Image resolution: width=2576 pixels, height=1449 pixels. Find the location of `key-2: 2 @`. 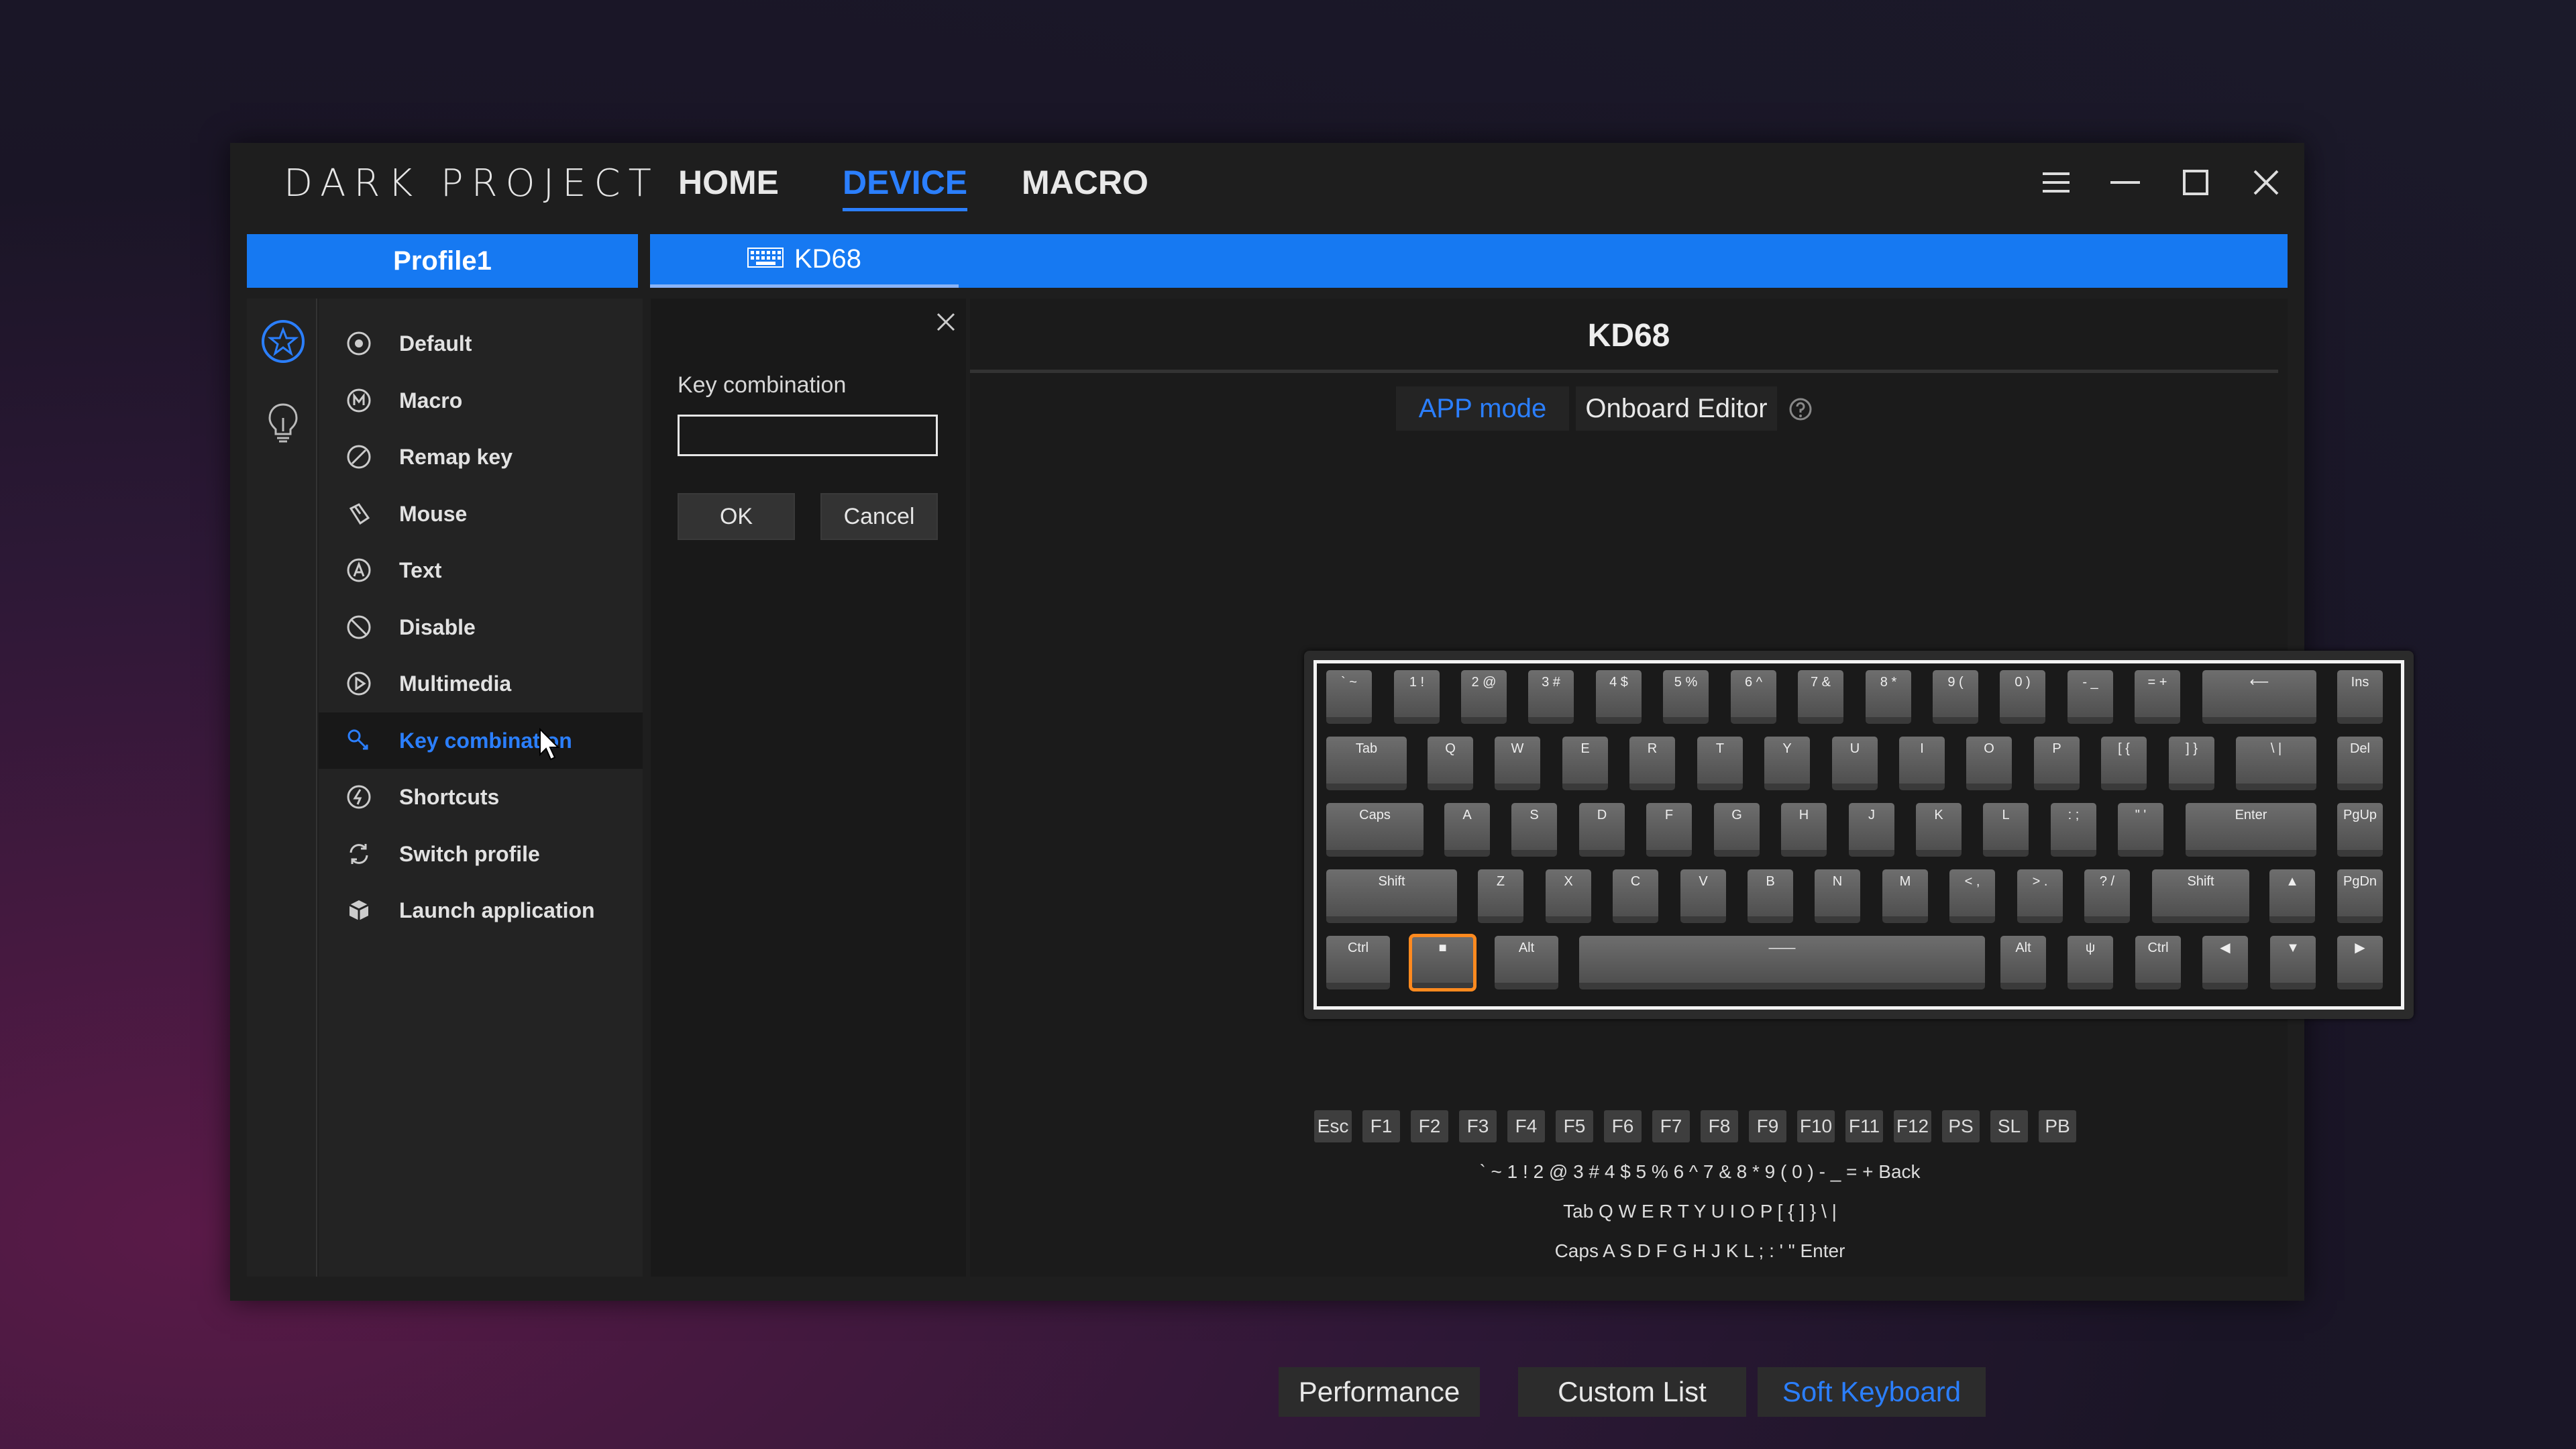

key-2: 2 @ is located at coordinates (1484, 697).